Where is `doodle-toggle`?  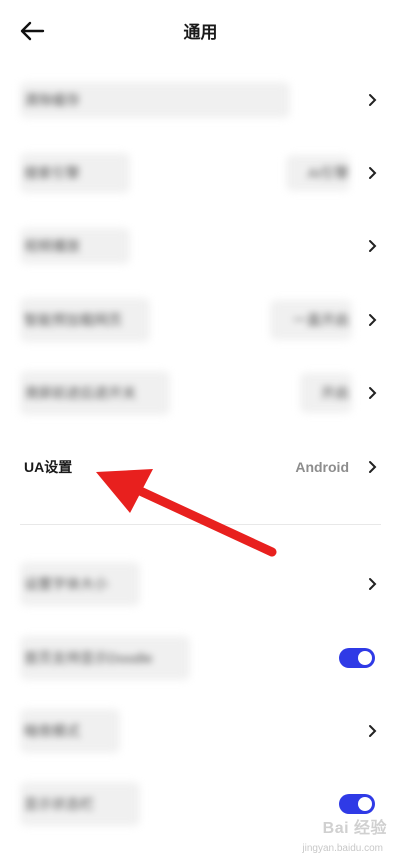
doodle-toggle is located at coordinates (357, 658).